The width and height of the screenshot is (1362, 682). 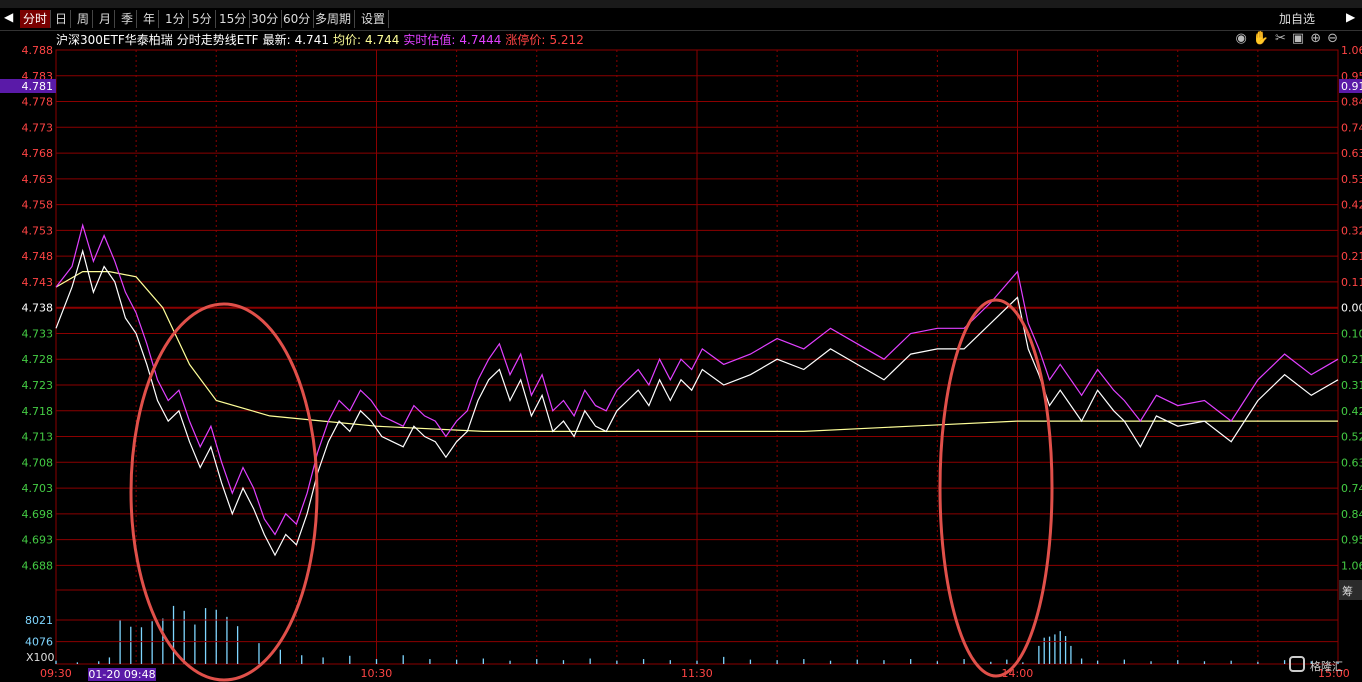 What do you see at coordinates (38, 102) in the screenshot?
I see `y-tick-label: 4.778` at bounding box center [38, 102].